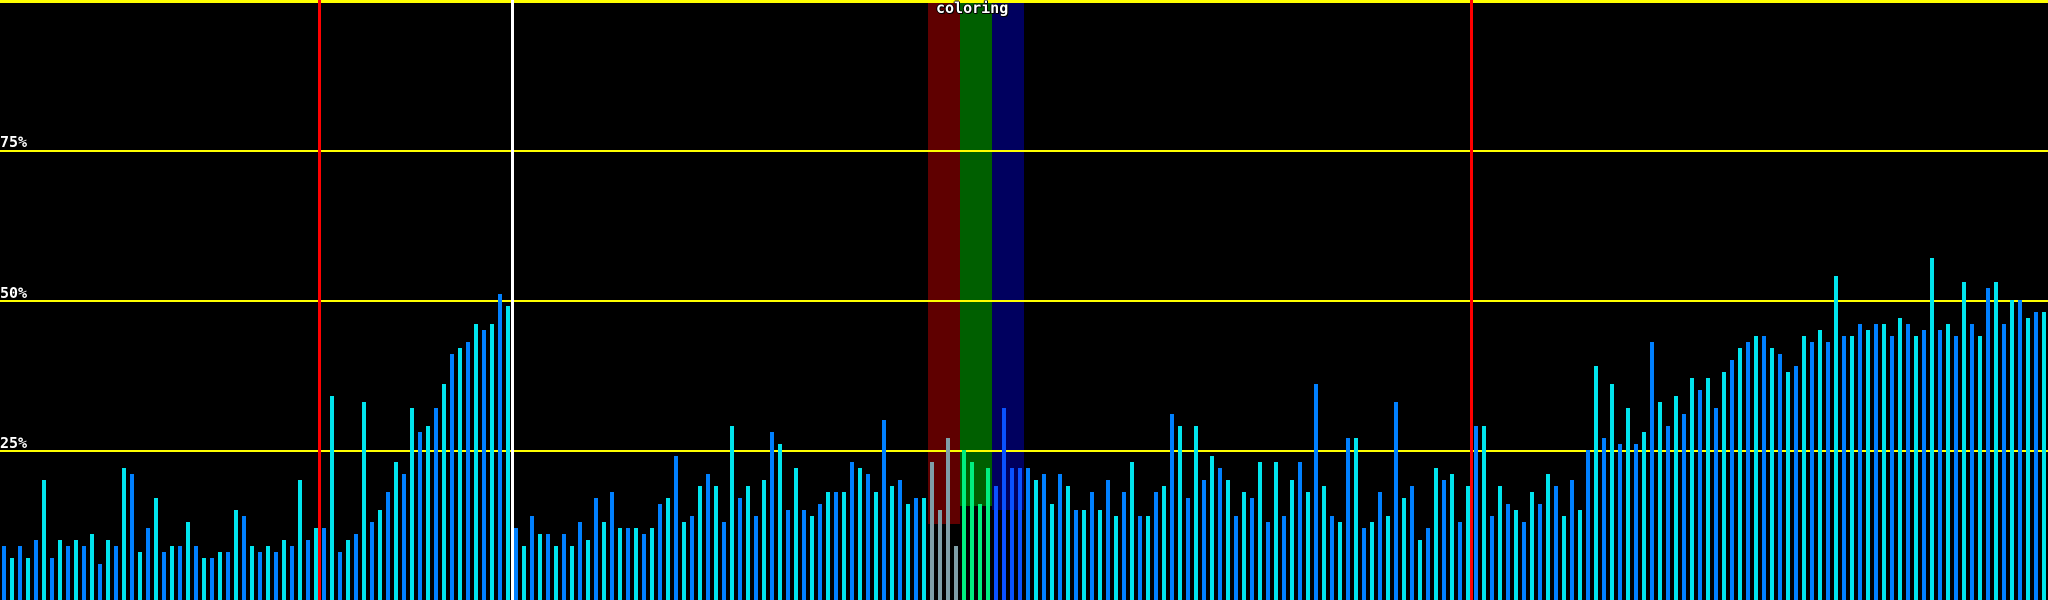  What do you see at coordinates (14, 293) in the screenshot?
I see `y-tick-50: 50%` at bounding box center [14, 293].